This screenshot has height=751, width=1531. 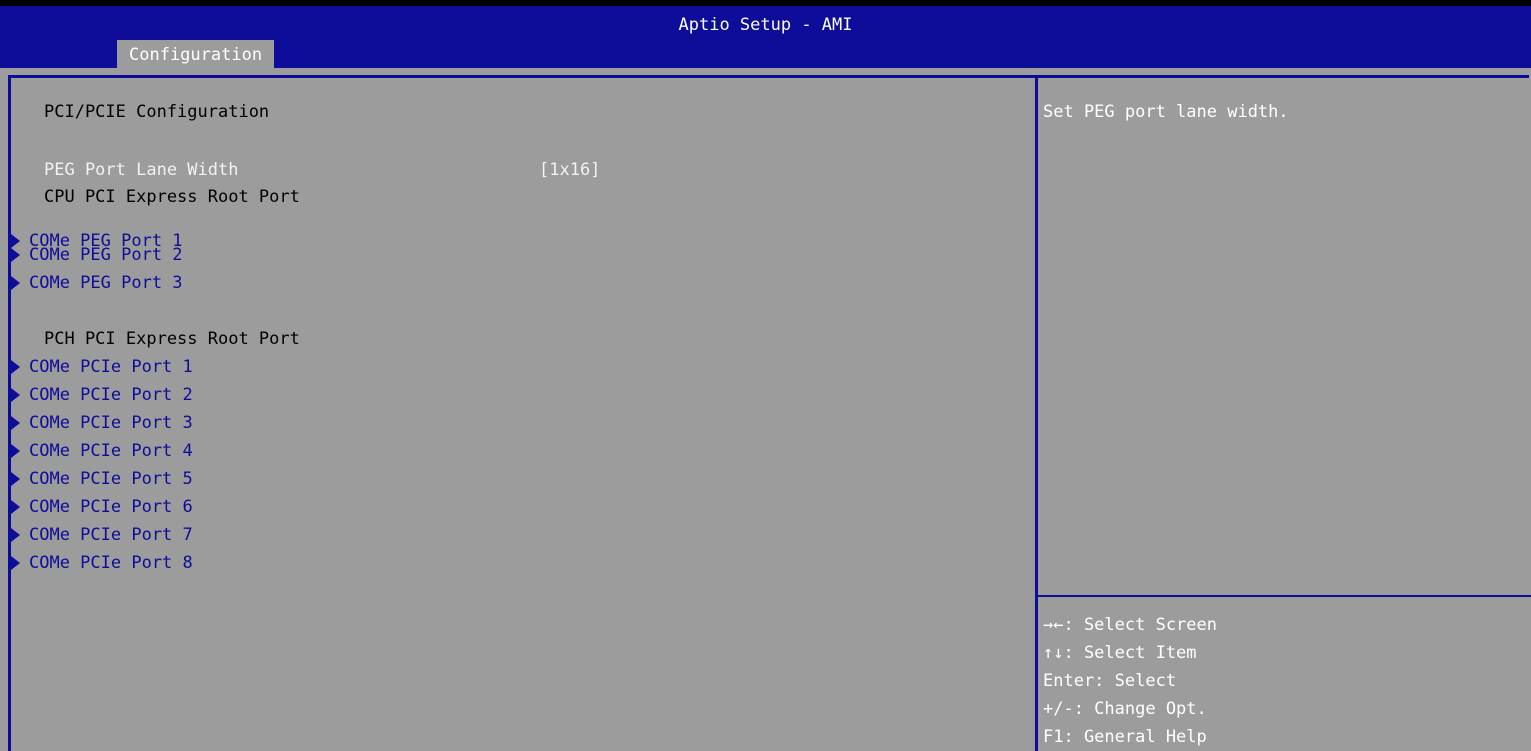 What do you see at coordinates (569, 170) in the screenshot?
I see `peg-port-lane-width-value: [1x16]` at bounding box center [569, 170].